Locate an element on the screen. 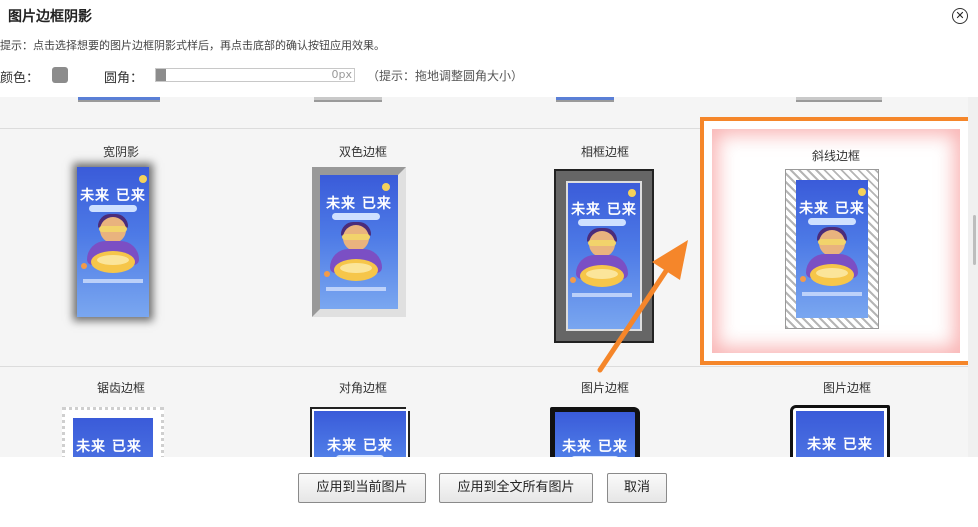 The image size is (978, 527). style-option-label: 对角边框 is located at coordinates (362, 388).